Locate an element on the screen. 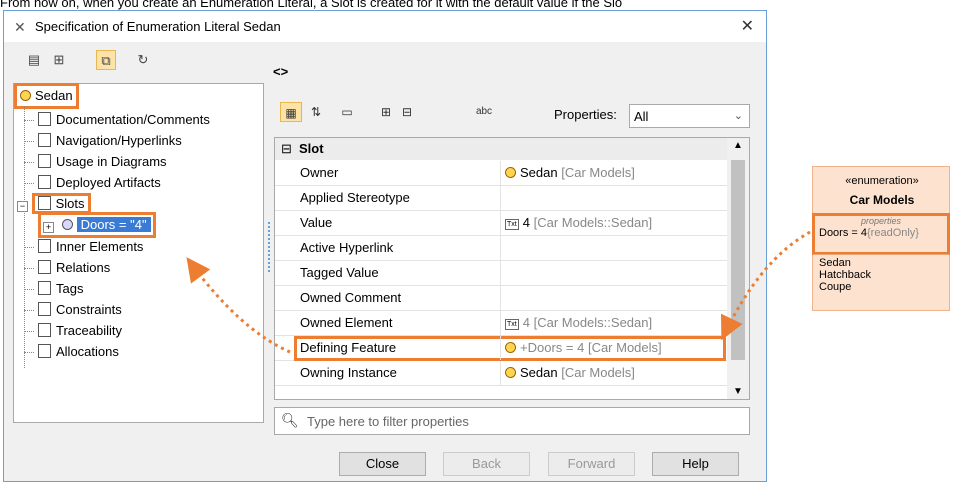 This screenshot has height=485, width=953. help-button: Help is located at coordinates (695, 464).